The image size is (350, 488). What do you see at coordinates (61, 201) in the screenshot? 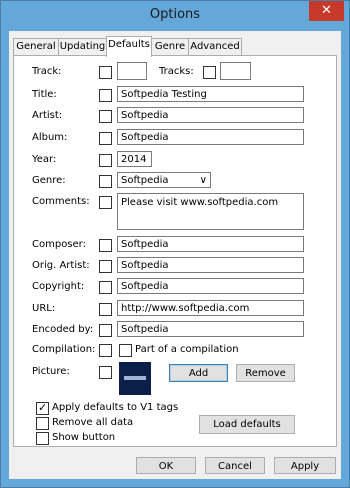
I see `comments-label: Comments:` at bounding box center [61, 201].